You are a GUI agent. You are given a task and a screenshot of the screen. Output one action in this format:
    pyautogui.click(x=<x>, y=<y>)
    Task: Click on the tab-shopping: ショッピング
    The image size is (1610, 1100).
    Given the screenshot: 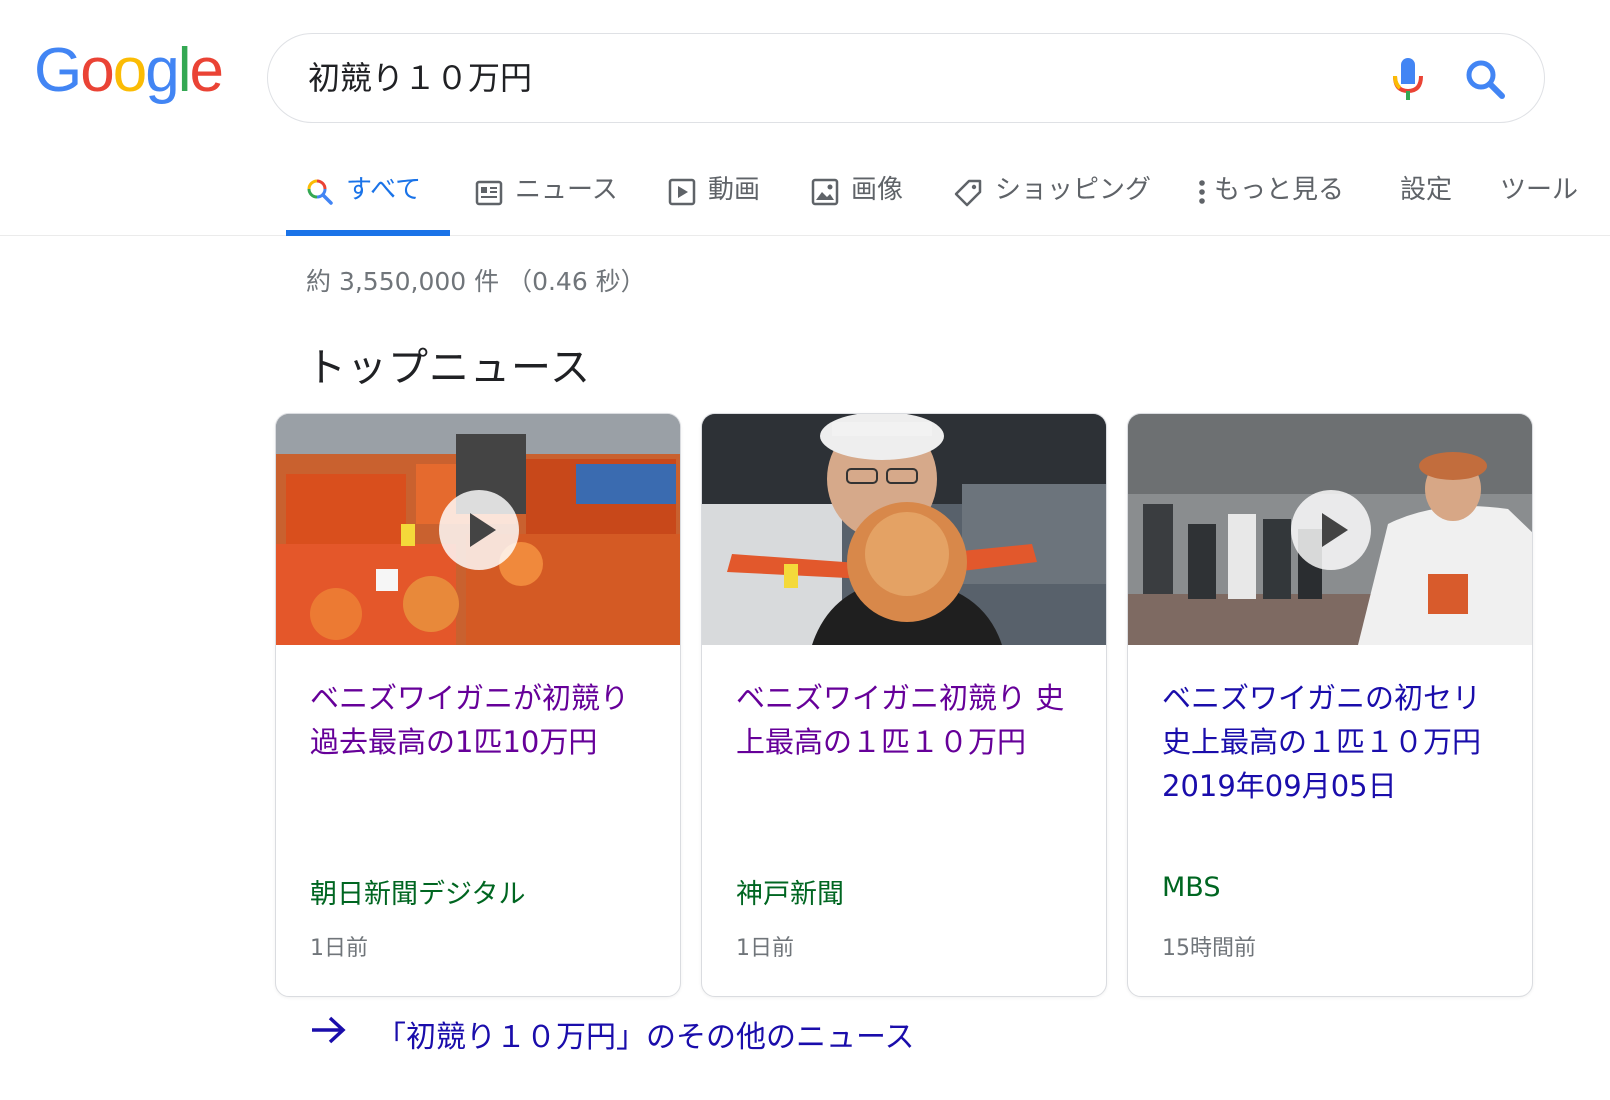 What is the action you would take?
    pyautogui.click(x=1052, y=203)
    